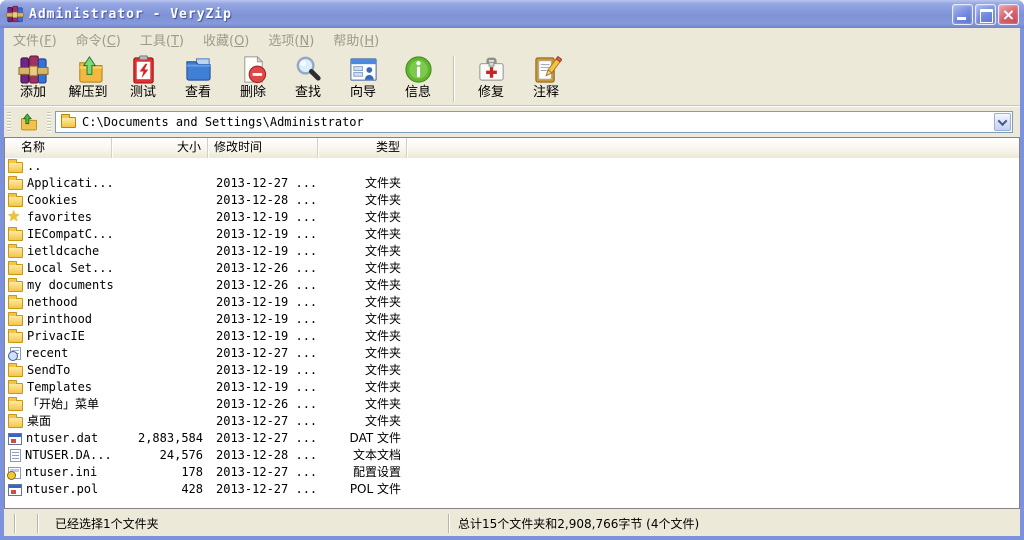 This screenshot has width=1024, height=540. What do you see at coordinates (15, 14) in the screenshot?
I see `app-icon` at bounding box center [15, 14].